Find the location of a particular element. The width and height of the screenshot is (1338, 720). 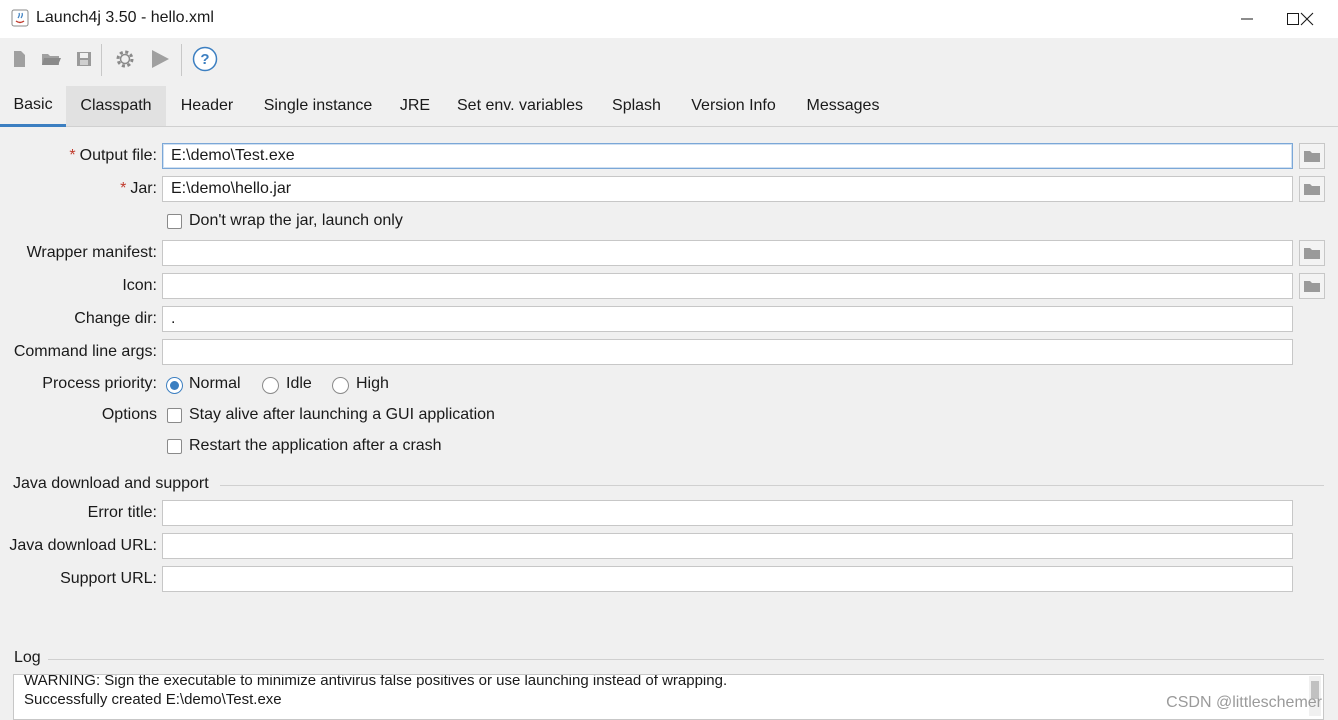

support-url-label: Support URL: is located at coordinates (108, 578).